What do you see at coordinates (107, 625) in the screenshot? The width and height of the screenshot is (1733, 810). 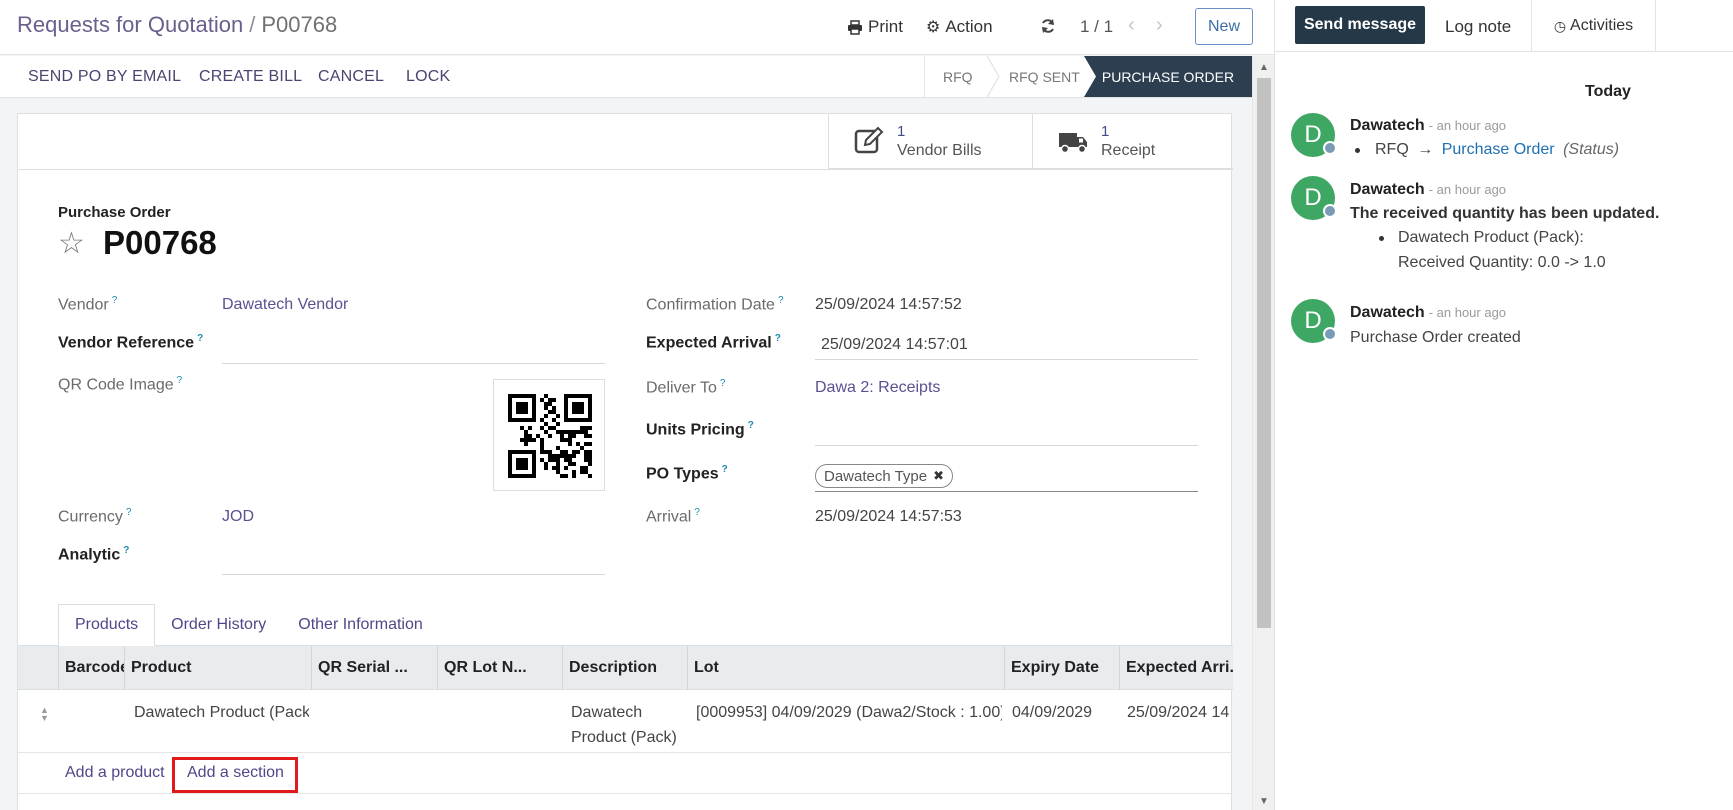 I see `tab-products: Products` at bounding box center [107, 625].